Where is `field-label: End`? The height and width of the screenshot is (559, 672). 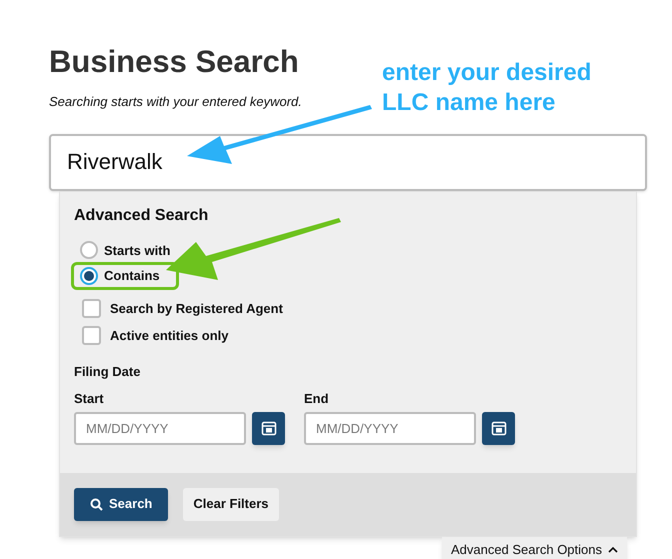
field-label: End is located at coordinates (316, 399).